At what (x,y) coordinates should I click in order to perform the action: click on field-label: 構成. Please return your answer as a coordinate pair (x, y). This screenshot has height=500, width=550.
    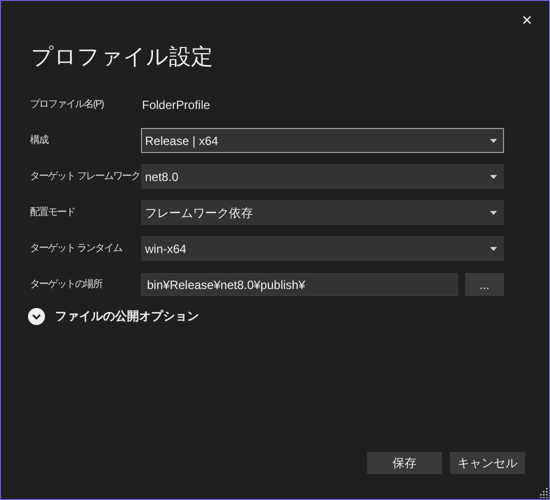
    Looking at the image, I should click on (40, 141).